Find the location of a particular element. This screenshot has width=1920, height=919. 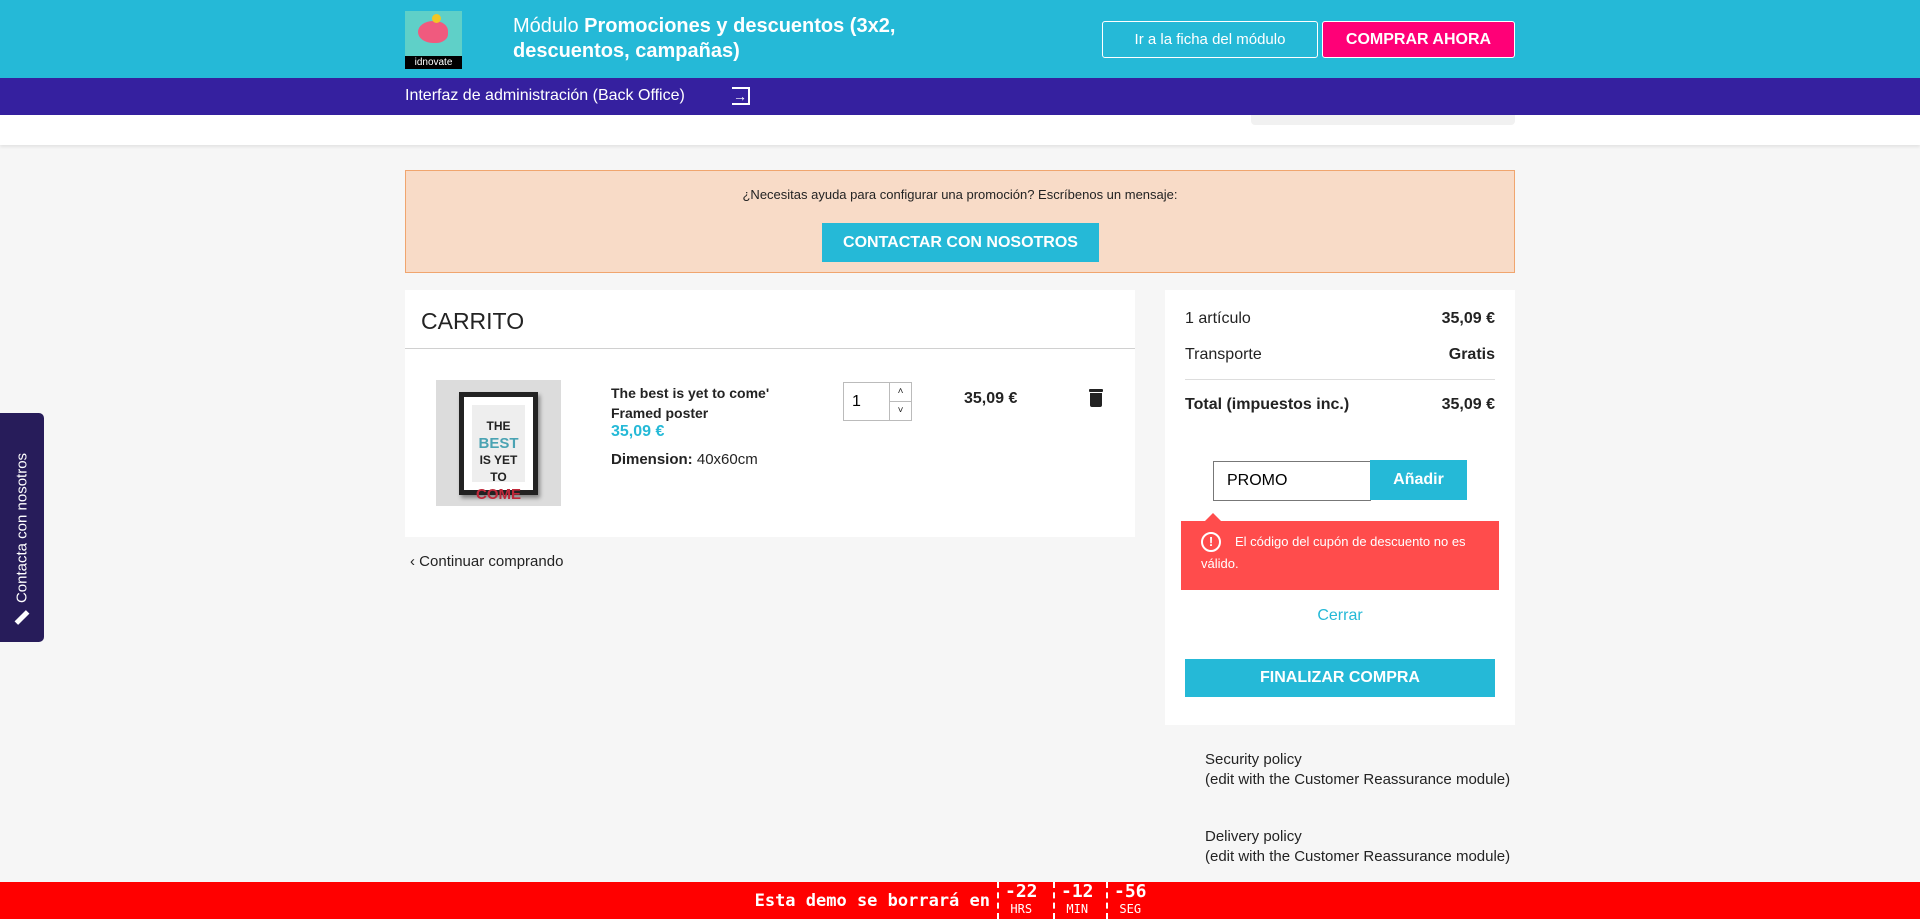

buy-now-button: COMPRAR AHORA is located at coordinates (1418, 39).